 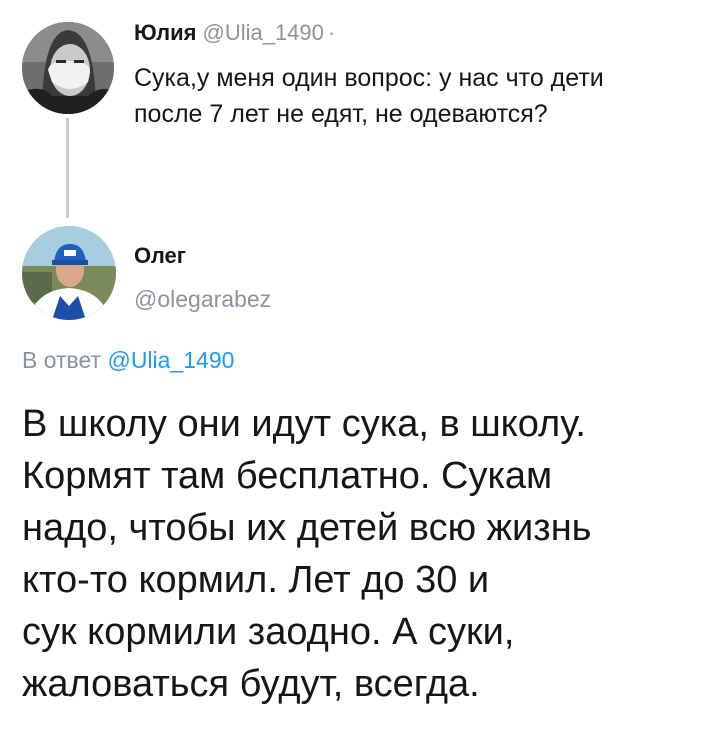 I want to click on reply-to-label: В ответ, so click(x=62, y=360).